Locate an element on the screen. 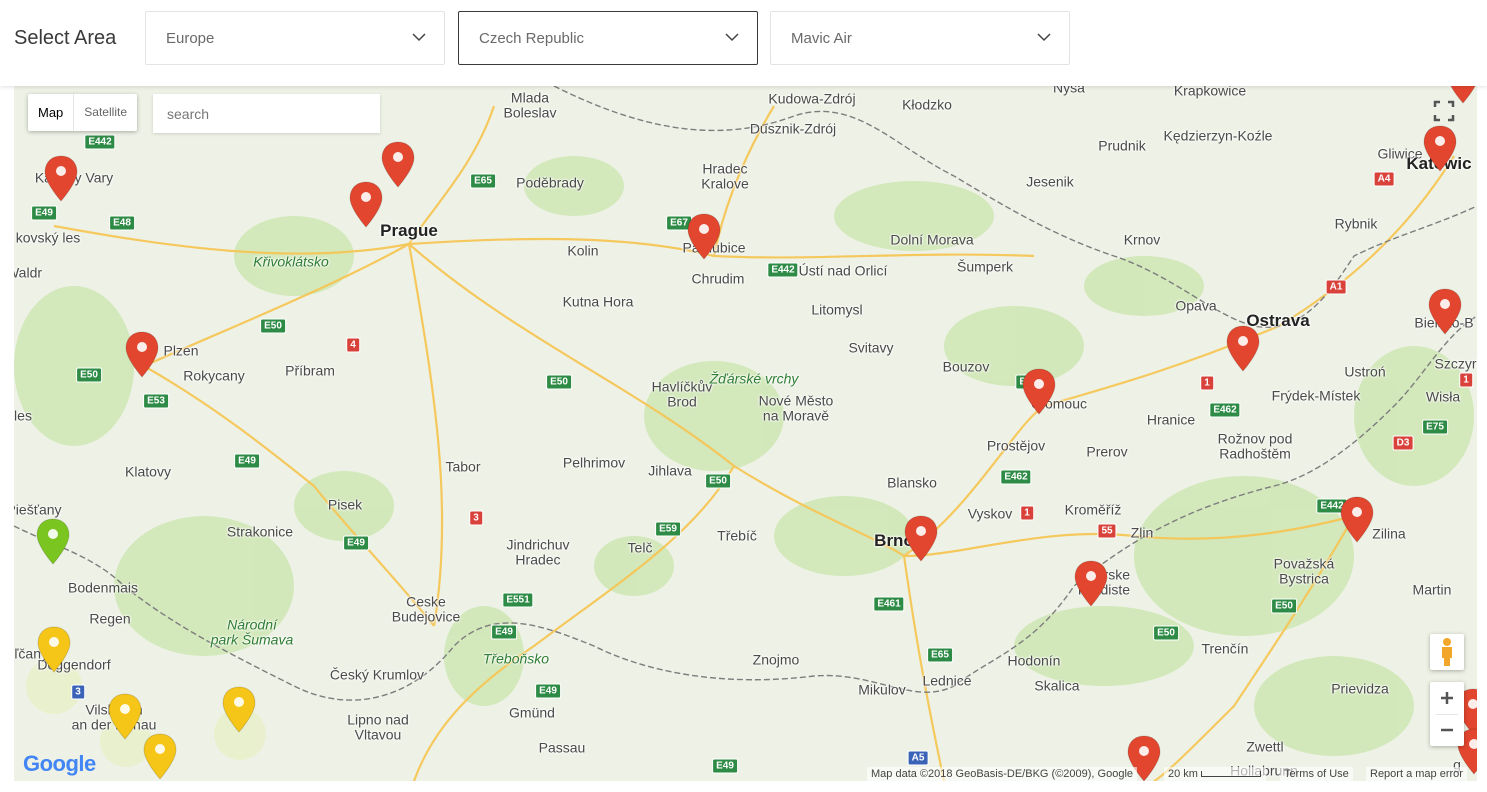  place-label: Mlada Boleslav is located at coordinates (530, 104).